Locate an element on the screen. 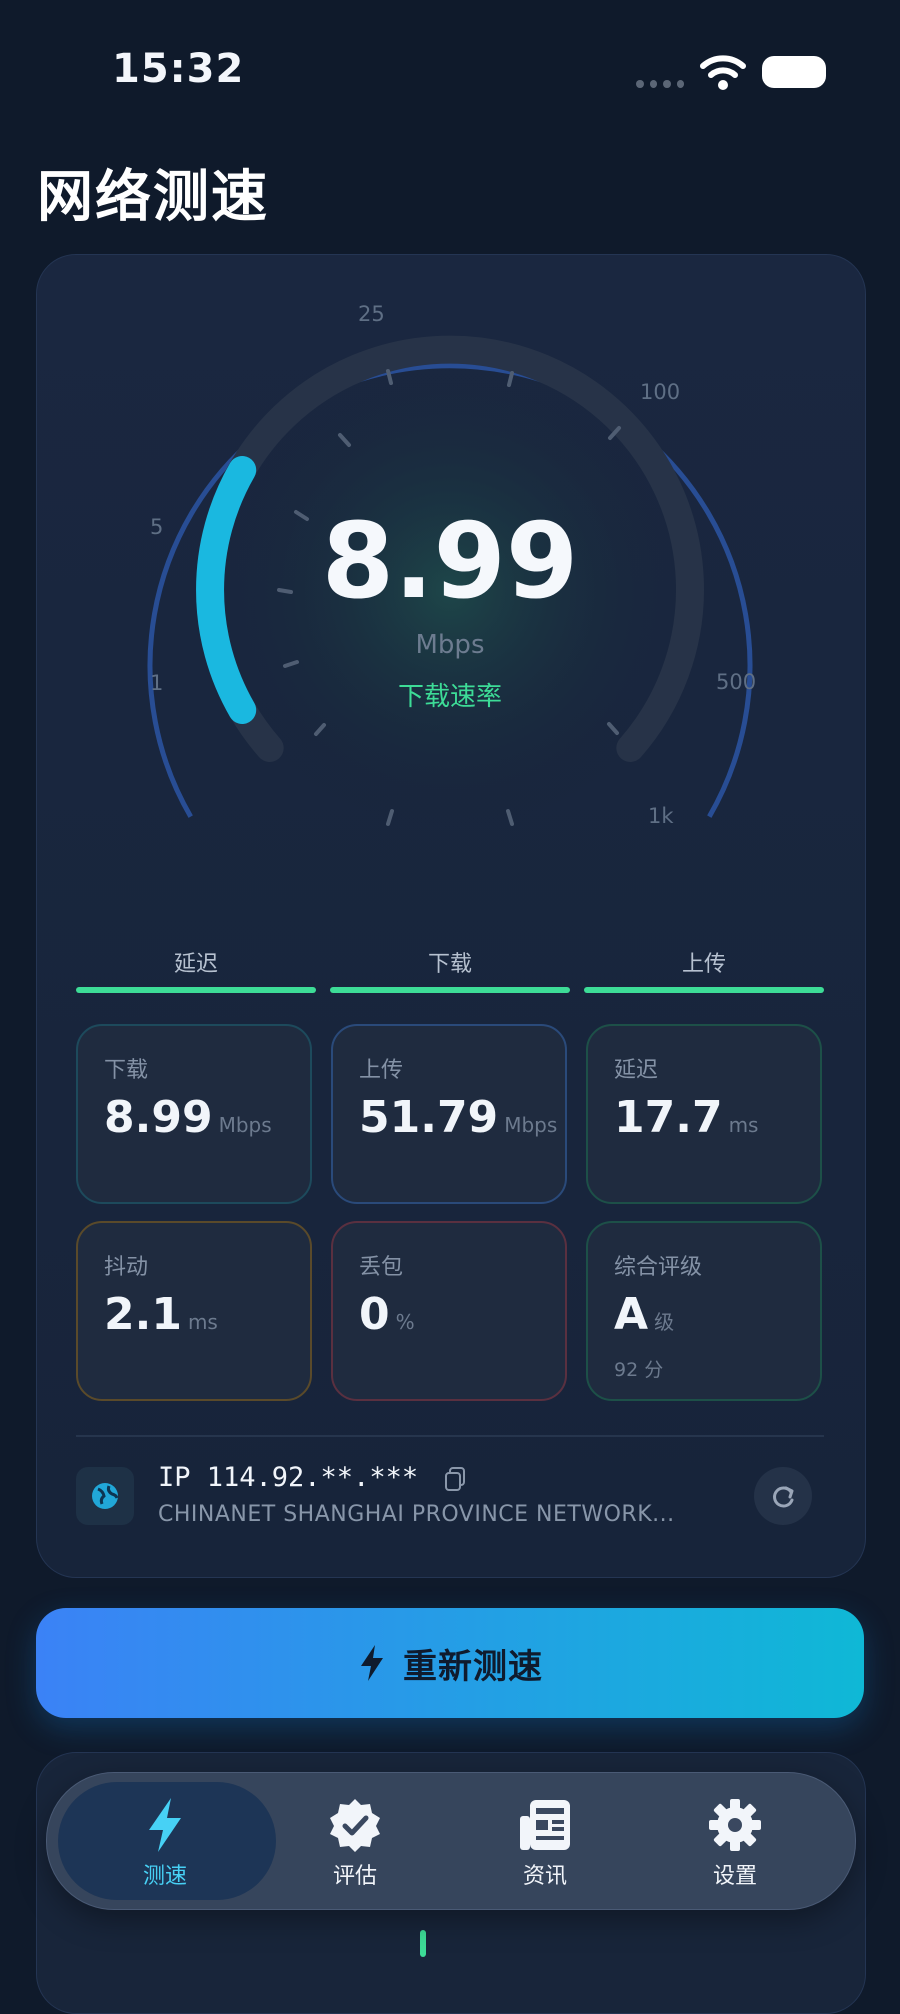  wifi-icon is located at coordinates (723, 72).